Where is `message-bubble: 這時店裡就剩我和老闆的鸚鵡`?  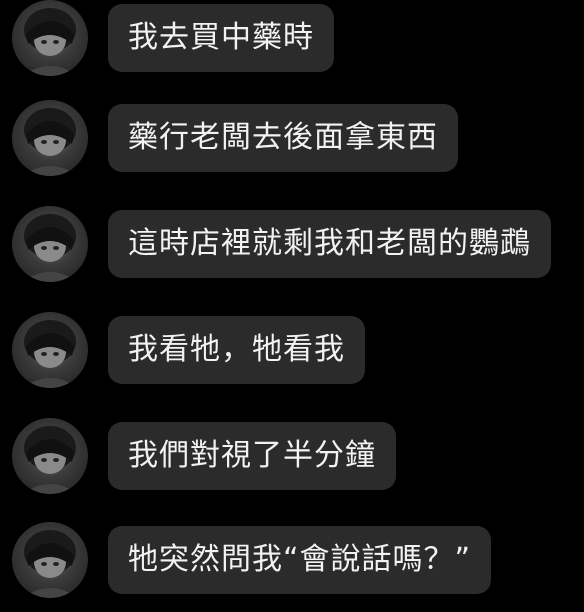 message-bubble: 這時店裡就剩我和老闆的鸚鵡 is located at coordinates (329, 244).